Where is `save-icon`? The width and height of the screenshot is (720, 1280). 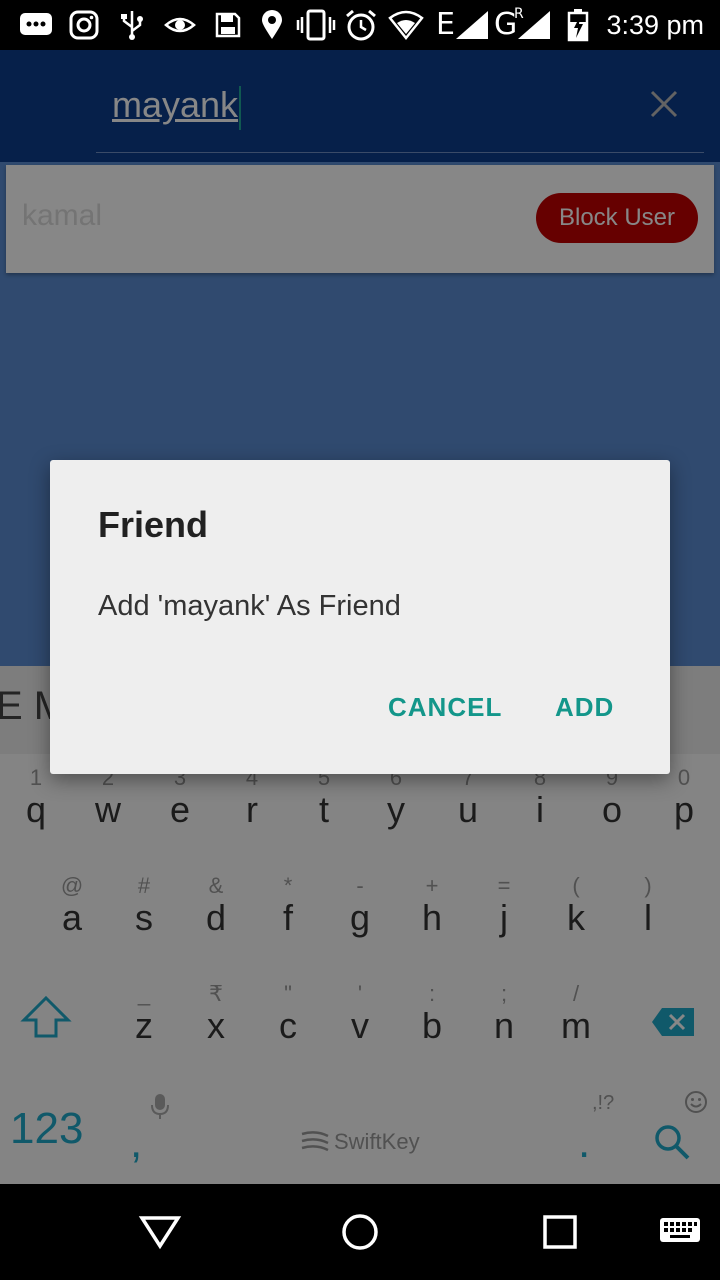 save-icon is located at coordinates (228, 25).